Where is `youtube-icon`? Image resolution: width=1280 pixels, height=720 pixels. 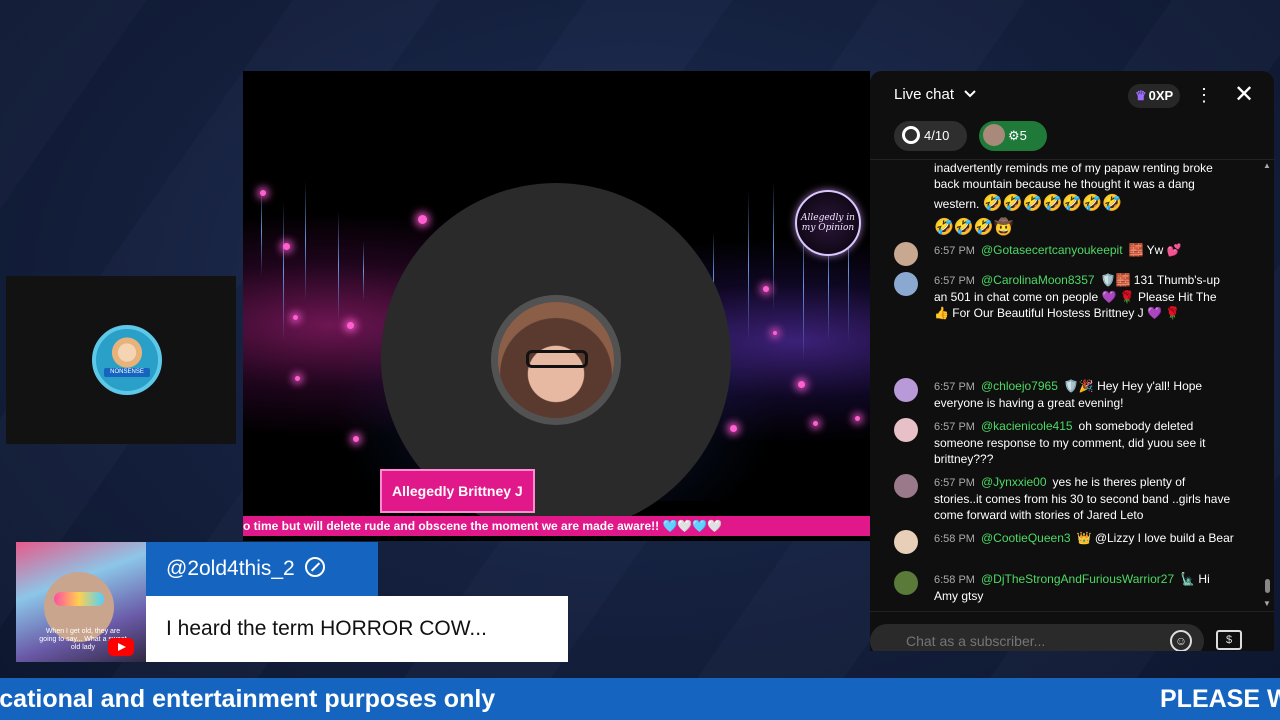
youtube-icon is located at coordinates (121, 647).